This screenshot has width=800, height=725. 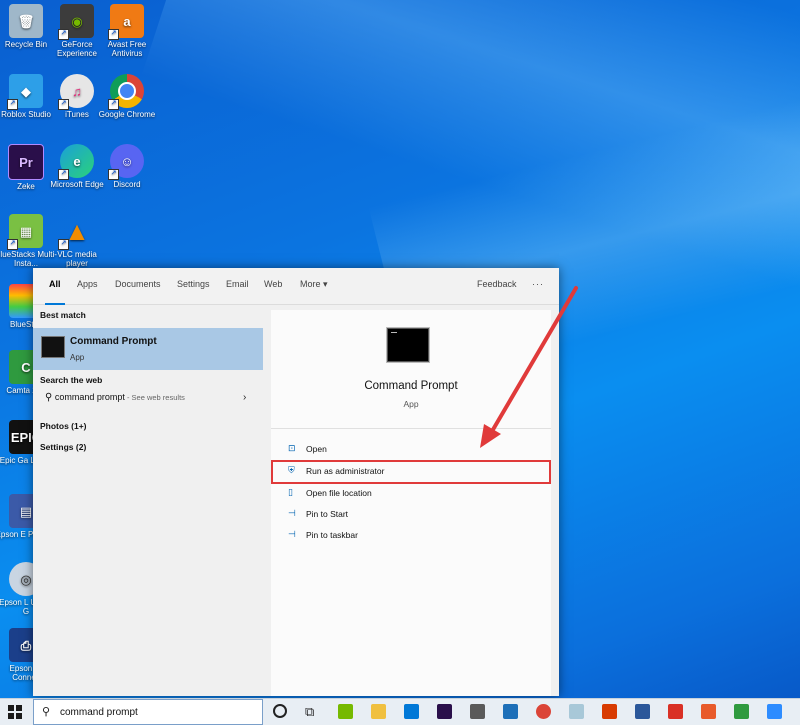 What do you see at coordinates (774, 711) in the screenshot?
I see `taskbar-zoom-icon` at bounding box center [774, 711].